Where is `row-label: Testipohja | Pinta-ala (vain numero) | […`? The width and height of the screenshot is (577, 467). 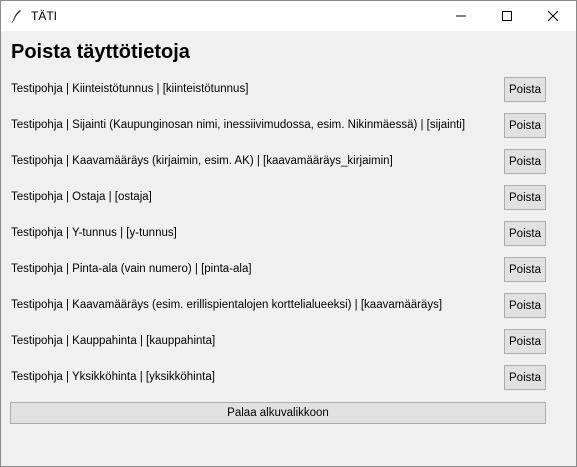
row-label: Testipohja | Pinta-ala (vain numero) | [… is located at coordinates (131, 269).